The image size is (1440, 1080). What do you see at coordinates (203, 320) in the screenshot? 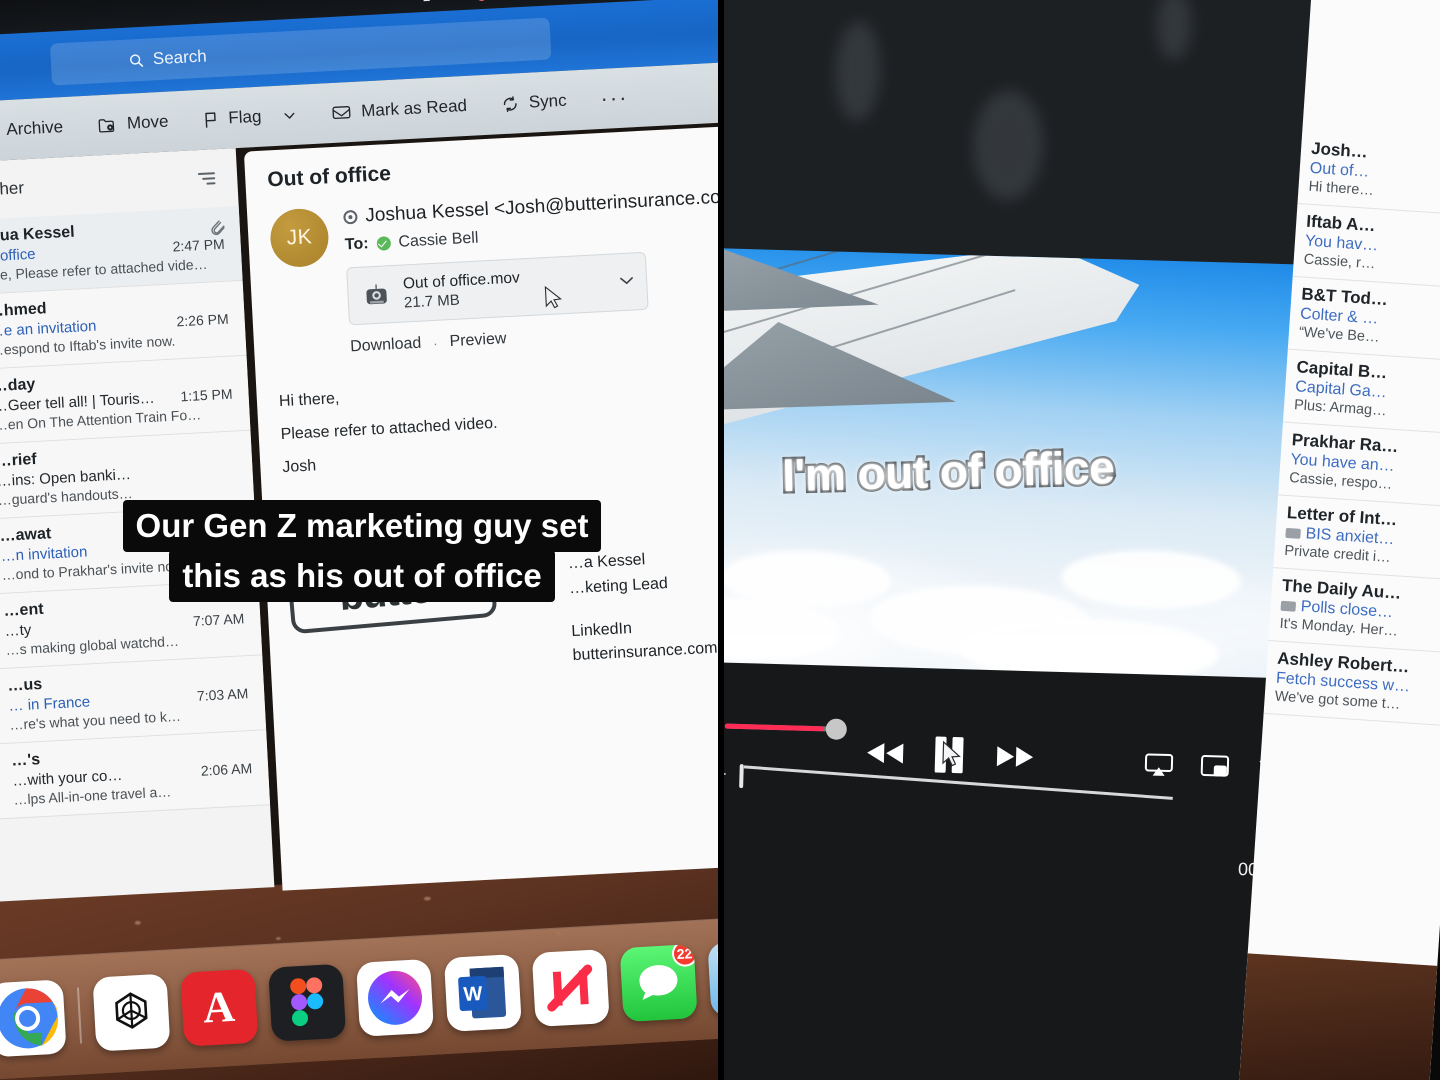
I see `message-time: 2:26 PM` at bounding box center [203, 320].